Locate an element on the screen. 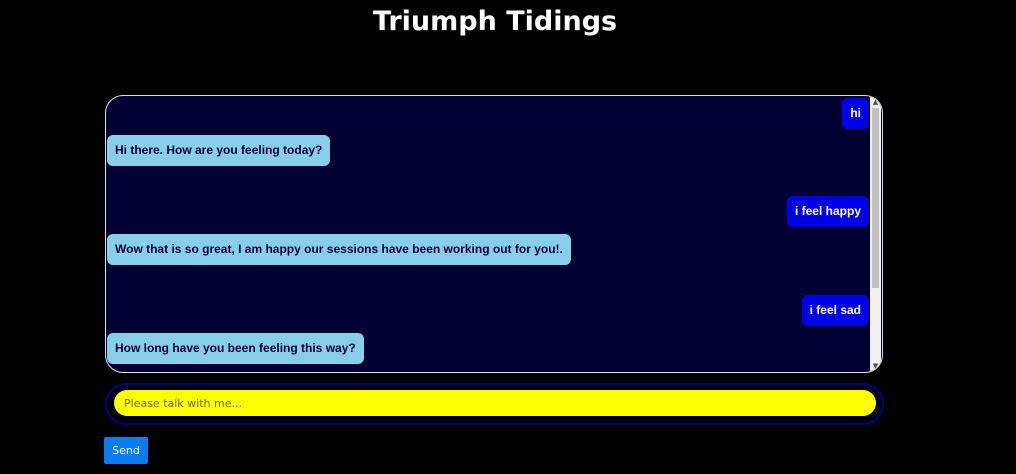 Image resolution: width=1016 pixels, height=474 pixels. scroll-down-arrow-icon: ▼ is located at coordinates (875, 366).